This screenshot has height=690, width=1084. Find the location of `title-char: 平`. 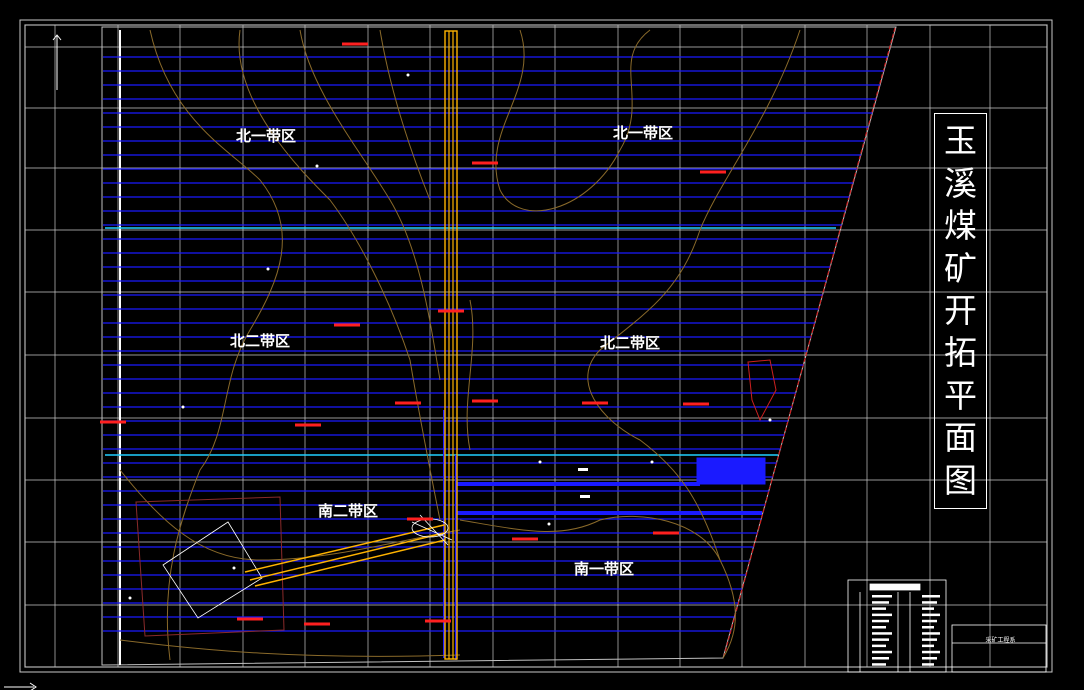

title-char: 平 is located at coordinates (960, 395).